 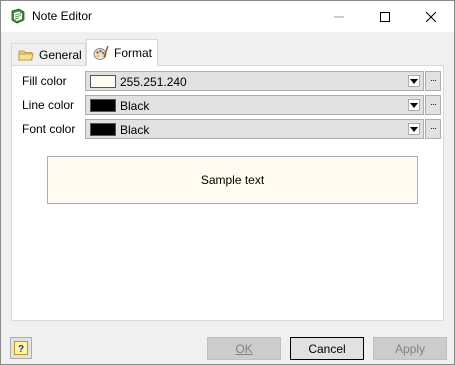 I want to click on fill-color-row: Fill color 255.251.240 ···, so click(x=231, y=81).